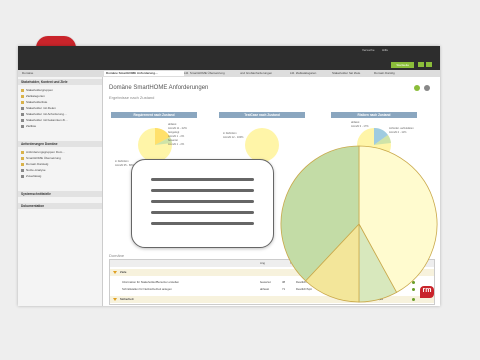 The image size is (480, 360). Describe the element at coordinates (368, 50) in the screenshot. I see `menu-item-versuche: Versuche` at that location.